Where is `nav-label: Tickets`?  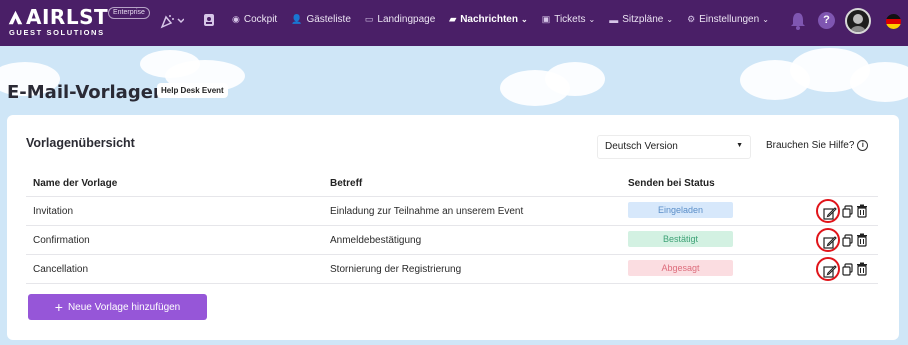
nav-label: Tickets is located at coordinates (570, 19).